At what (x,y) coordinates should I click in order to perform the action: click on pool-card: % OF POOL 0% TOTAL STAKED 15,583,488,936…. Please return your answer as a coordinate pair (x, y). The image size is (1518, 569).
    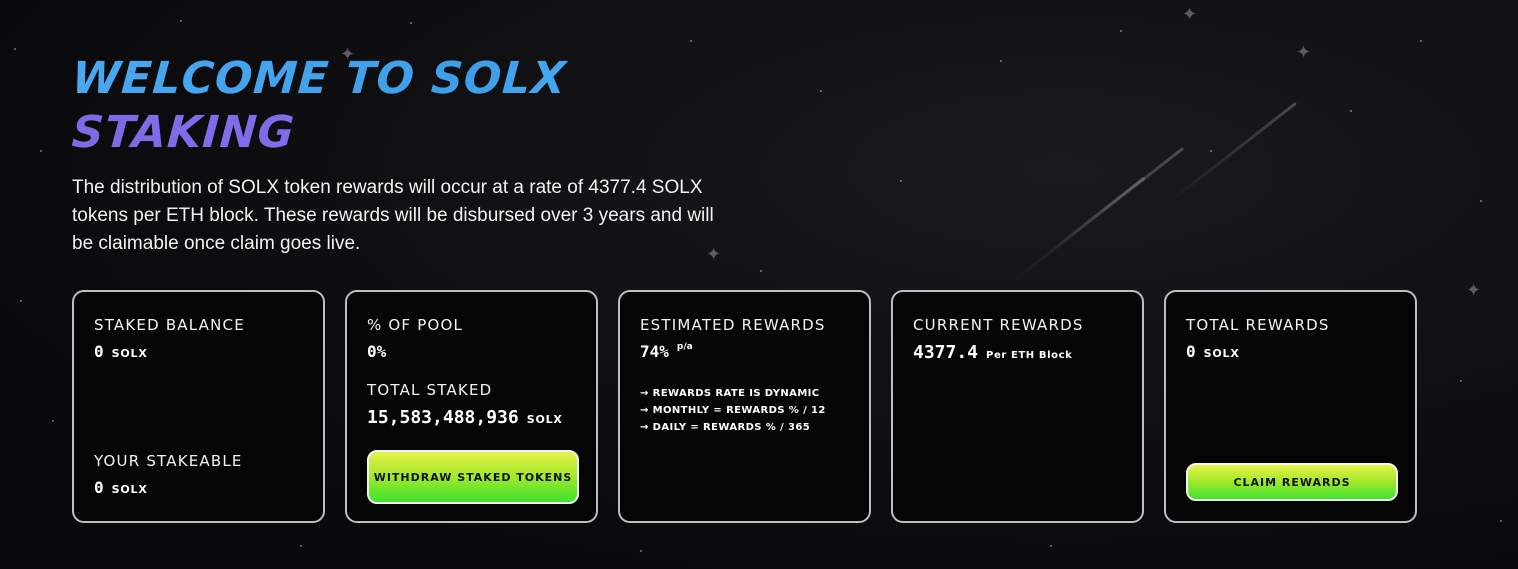
    Looking at the image, I should click on (471, 406).